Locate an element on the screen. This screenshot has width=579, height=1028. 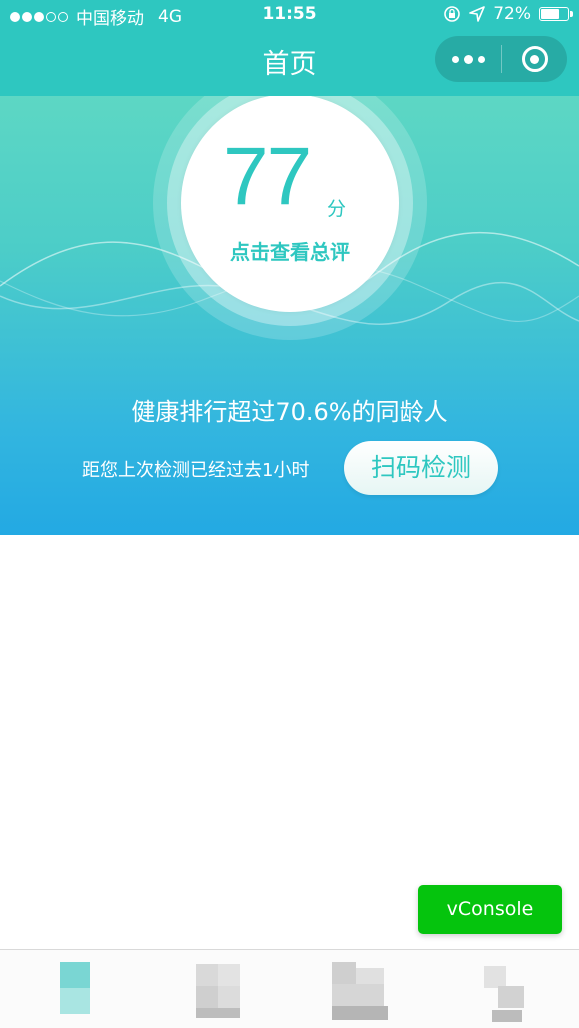
score-value: 77 is located at coordinates (267, 176).